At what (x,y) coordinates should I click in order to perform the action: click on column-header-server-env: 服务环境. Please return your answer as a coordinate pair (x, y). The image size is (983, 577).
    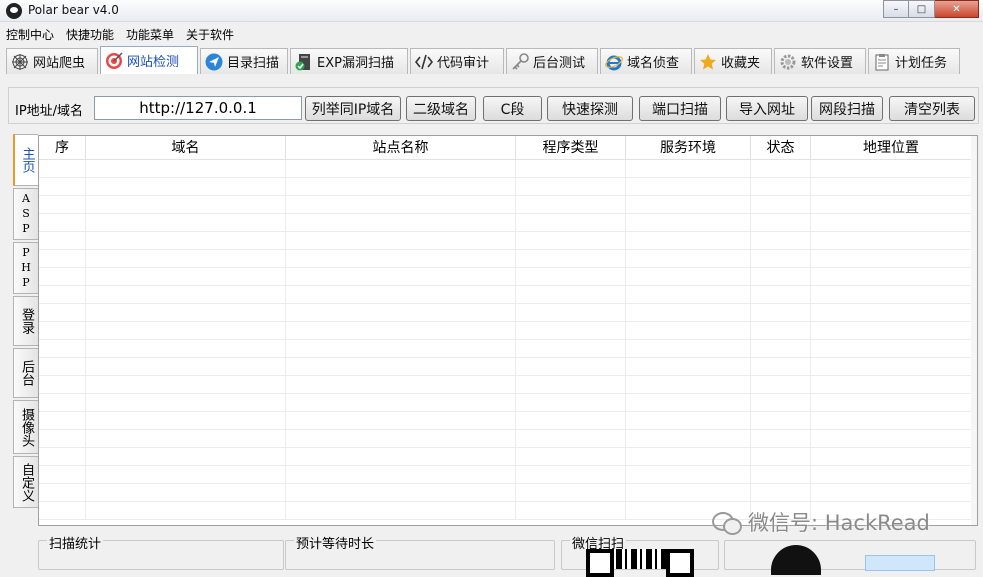
    Looking at the image, I should click on (688, 148).